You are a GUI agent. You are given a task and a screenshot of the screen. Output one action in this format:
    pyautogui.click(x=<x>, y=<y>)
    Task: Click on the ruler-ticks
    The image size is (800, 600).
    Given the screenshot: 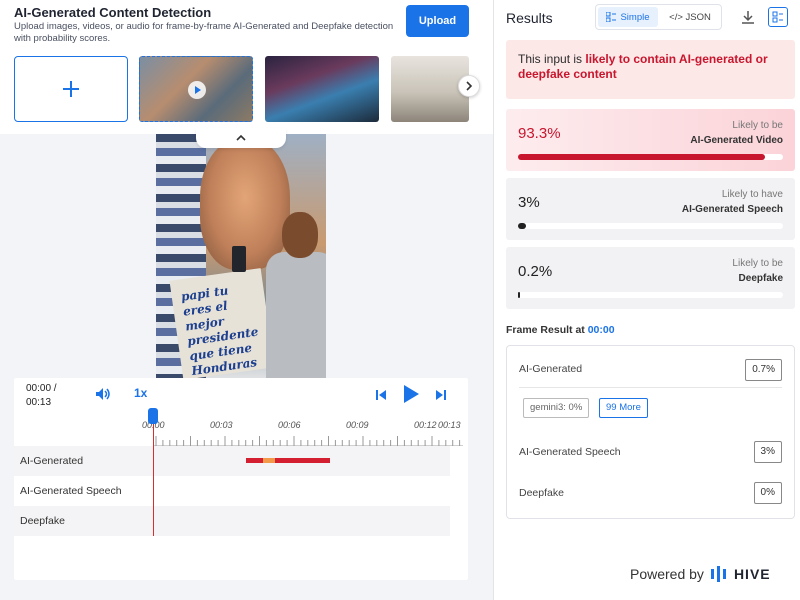 What is the action you would take?
    pyautogui.click(x=308, y=441)
    